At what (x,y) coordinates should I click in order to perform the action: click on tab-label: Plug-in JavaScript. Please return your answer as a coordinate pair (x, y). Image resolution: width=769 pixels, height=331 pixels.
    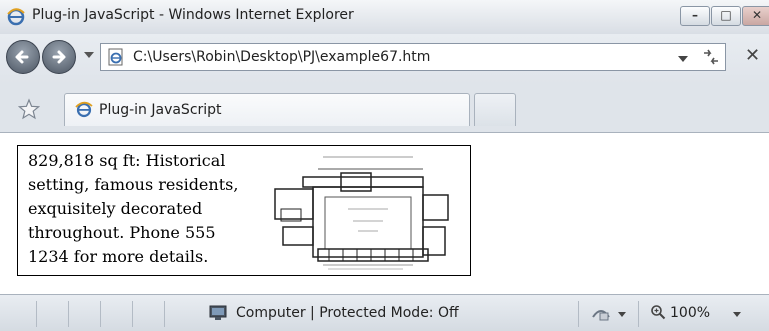
    Looking at the image, I should click on (160, 110).